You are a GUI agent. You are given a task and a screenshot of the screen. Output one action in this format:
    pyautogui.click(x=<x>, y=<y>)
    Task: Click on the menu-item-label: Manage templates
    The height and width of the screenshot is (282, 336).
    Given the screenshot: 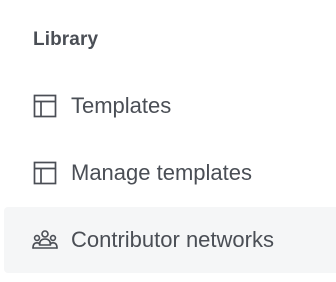 What is the action you would take?
    pyautogui.click(x=161, y=172)
    